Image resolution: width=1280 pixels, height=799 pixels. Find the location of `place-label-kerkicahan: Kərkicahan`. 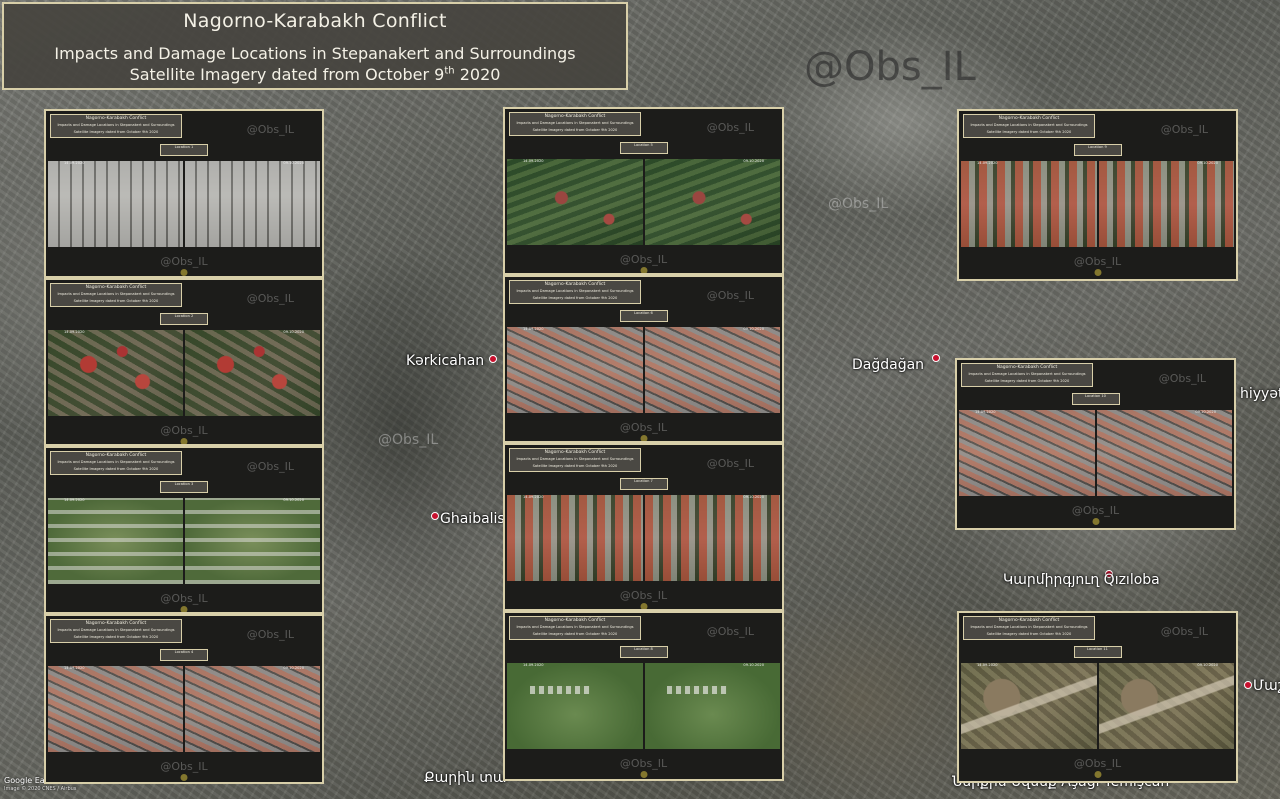

place-label-kerkicahan: Kərkicahan is located at coordinates (445, 361).